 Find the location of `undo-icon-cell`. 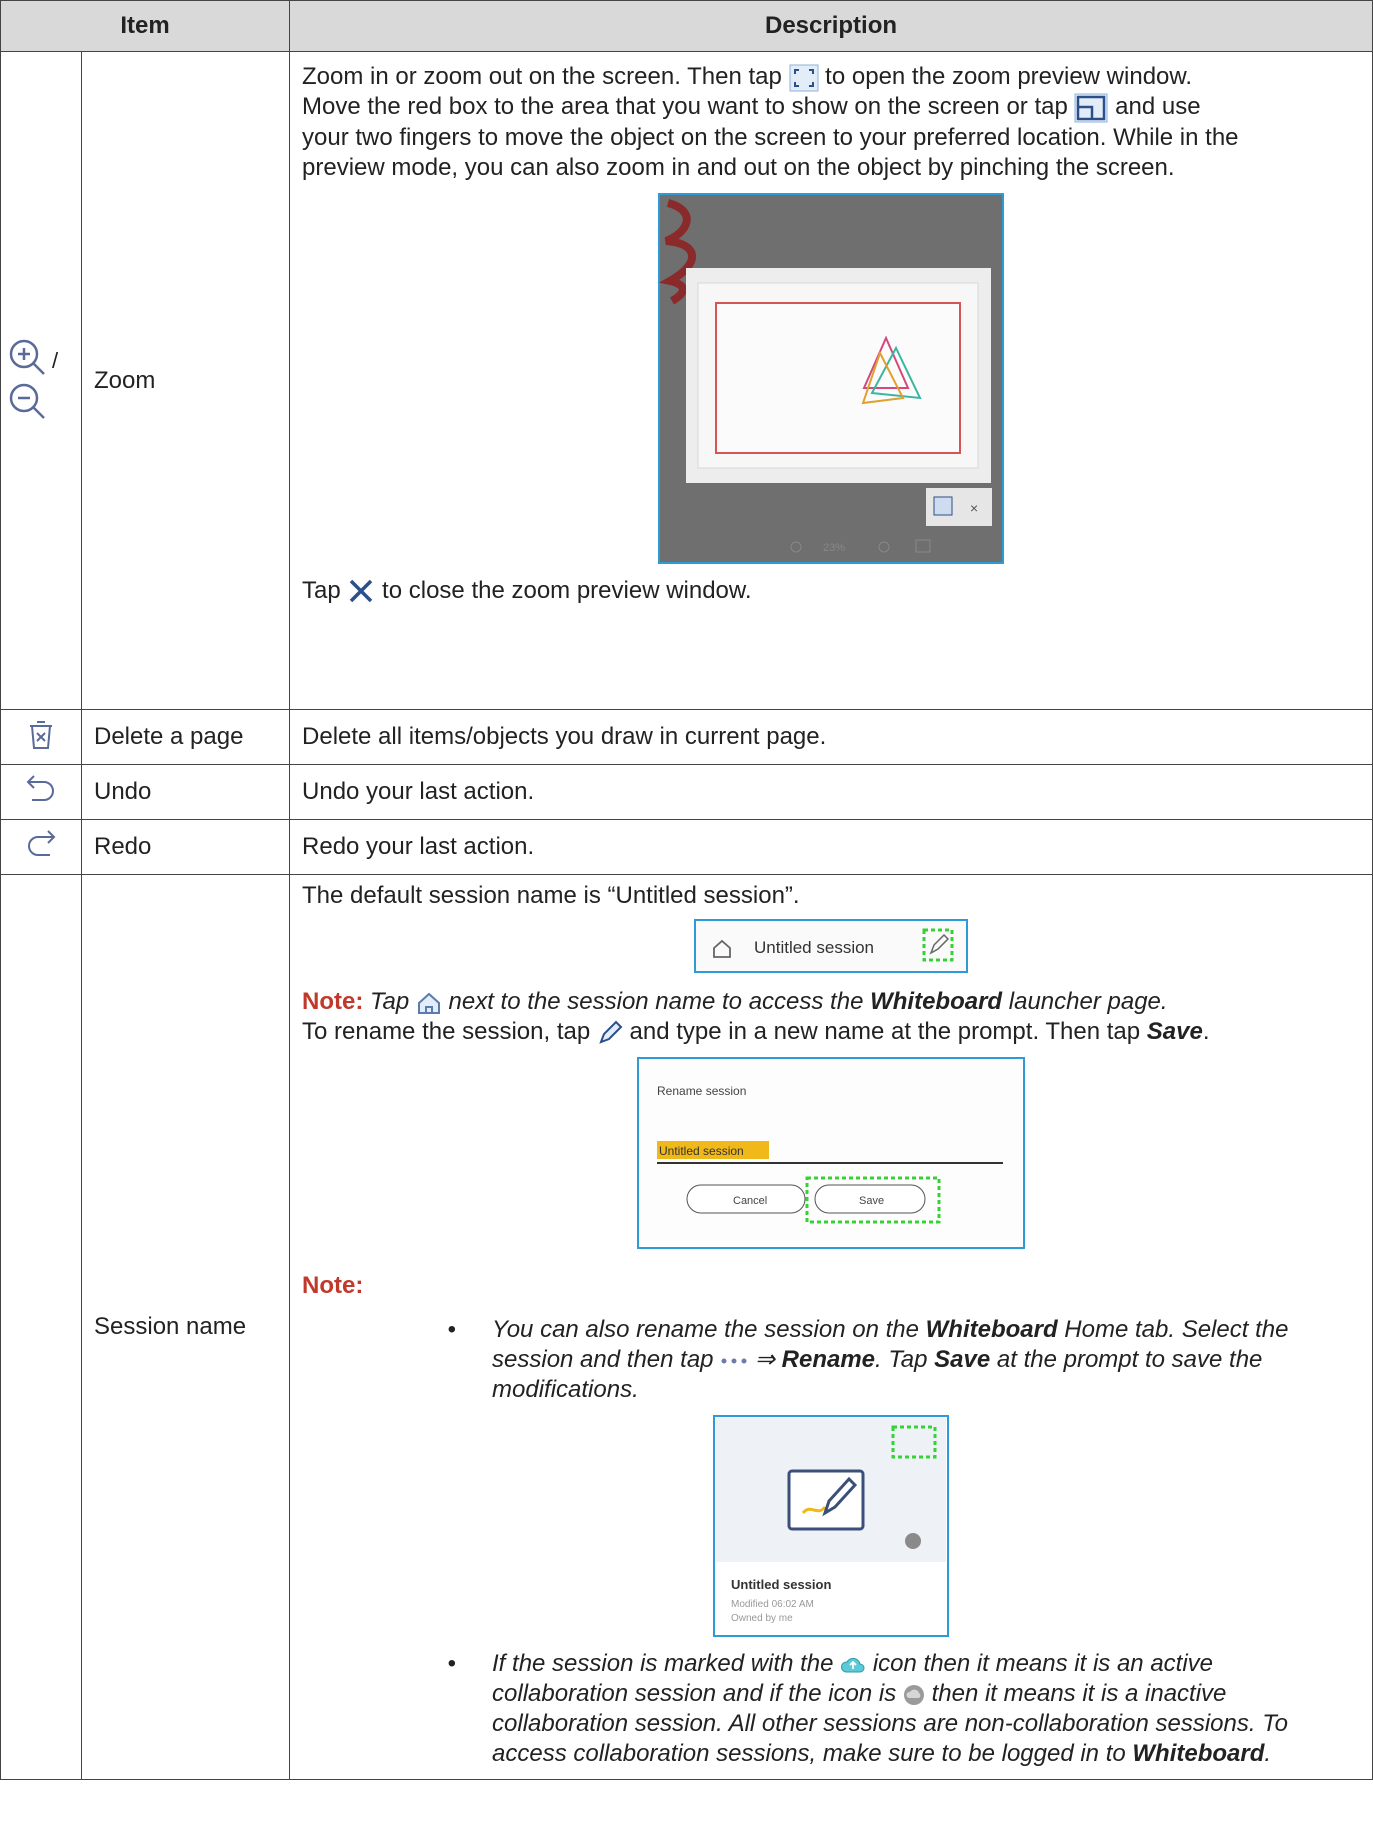

undo-icon-cell is located at coordinates (41, 792).